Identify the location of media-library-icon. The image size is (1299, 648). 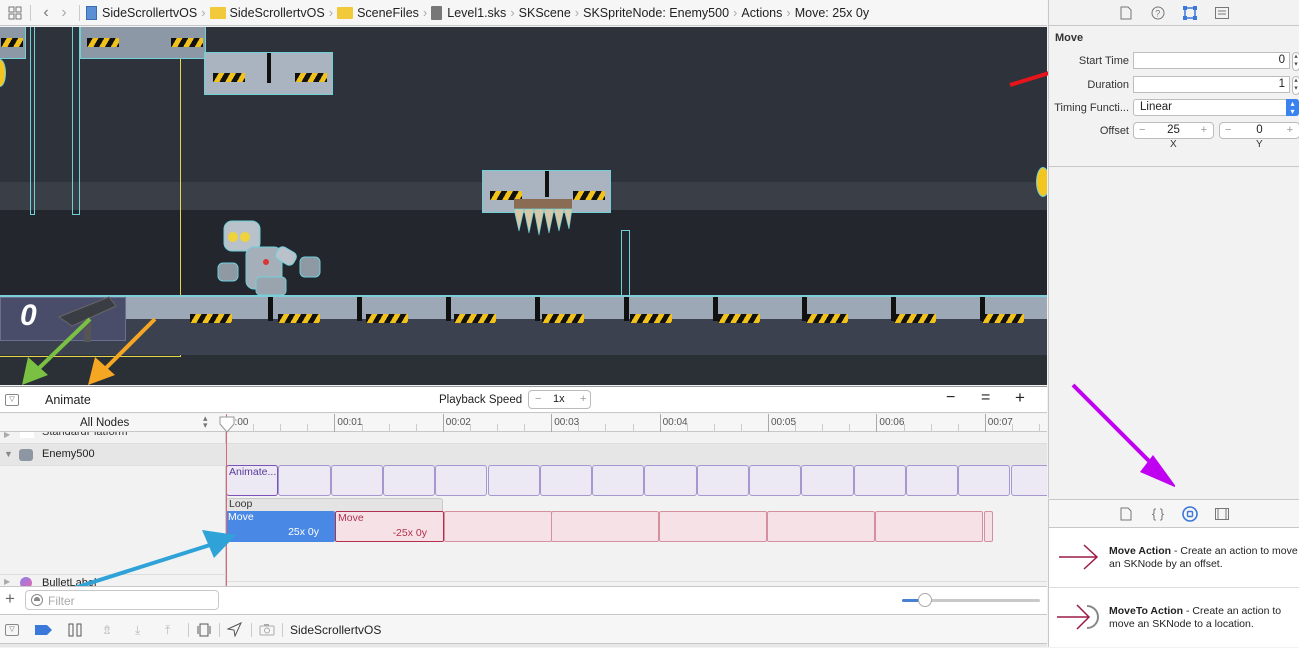
(1222, 514).